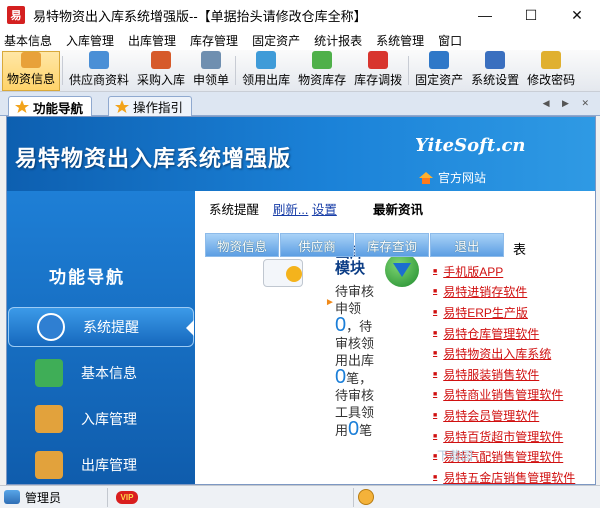 Image resolution: width=600 pixels, height=508 pixels. Describe the element at coordinates (439, 71) in the screenshot. I see `toolbar-button-7: 固定资产` at that location.